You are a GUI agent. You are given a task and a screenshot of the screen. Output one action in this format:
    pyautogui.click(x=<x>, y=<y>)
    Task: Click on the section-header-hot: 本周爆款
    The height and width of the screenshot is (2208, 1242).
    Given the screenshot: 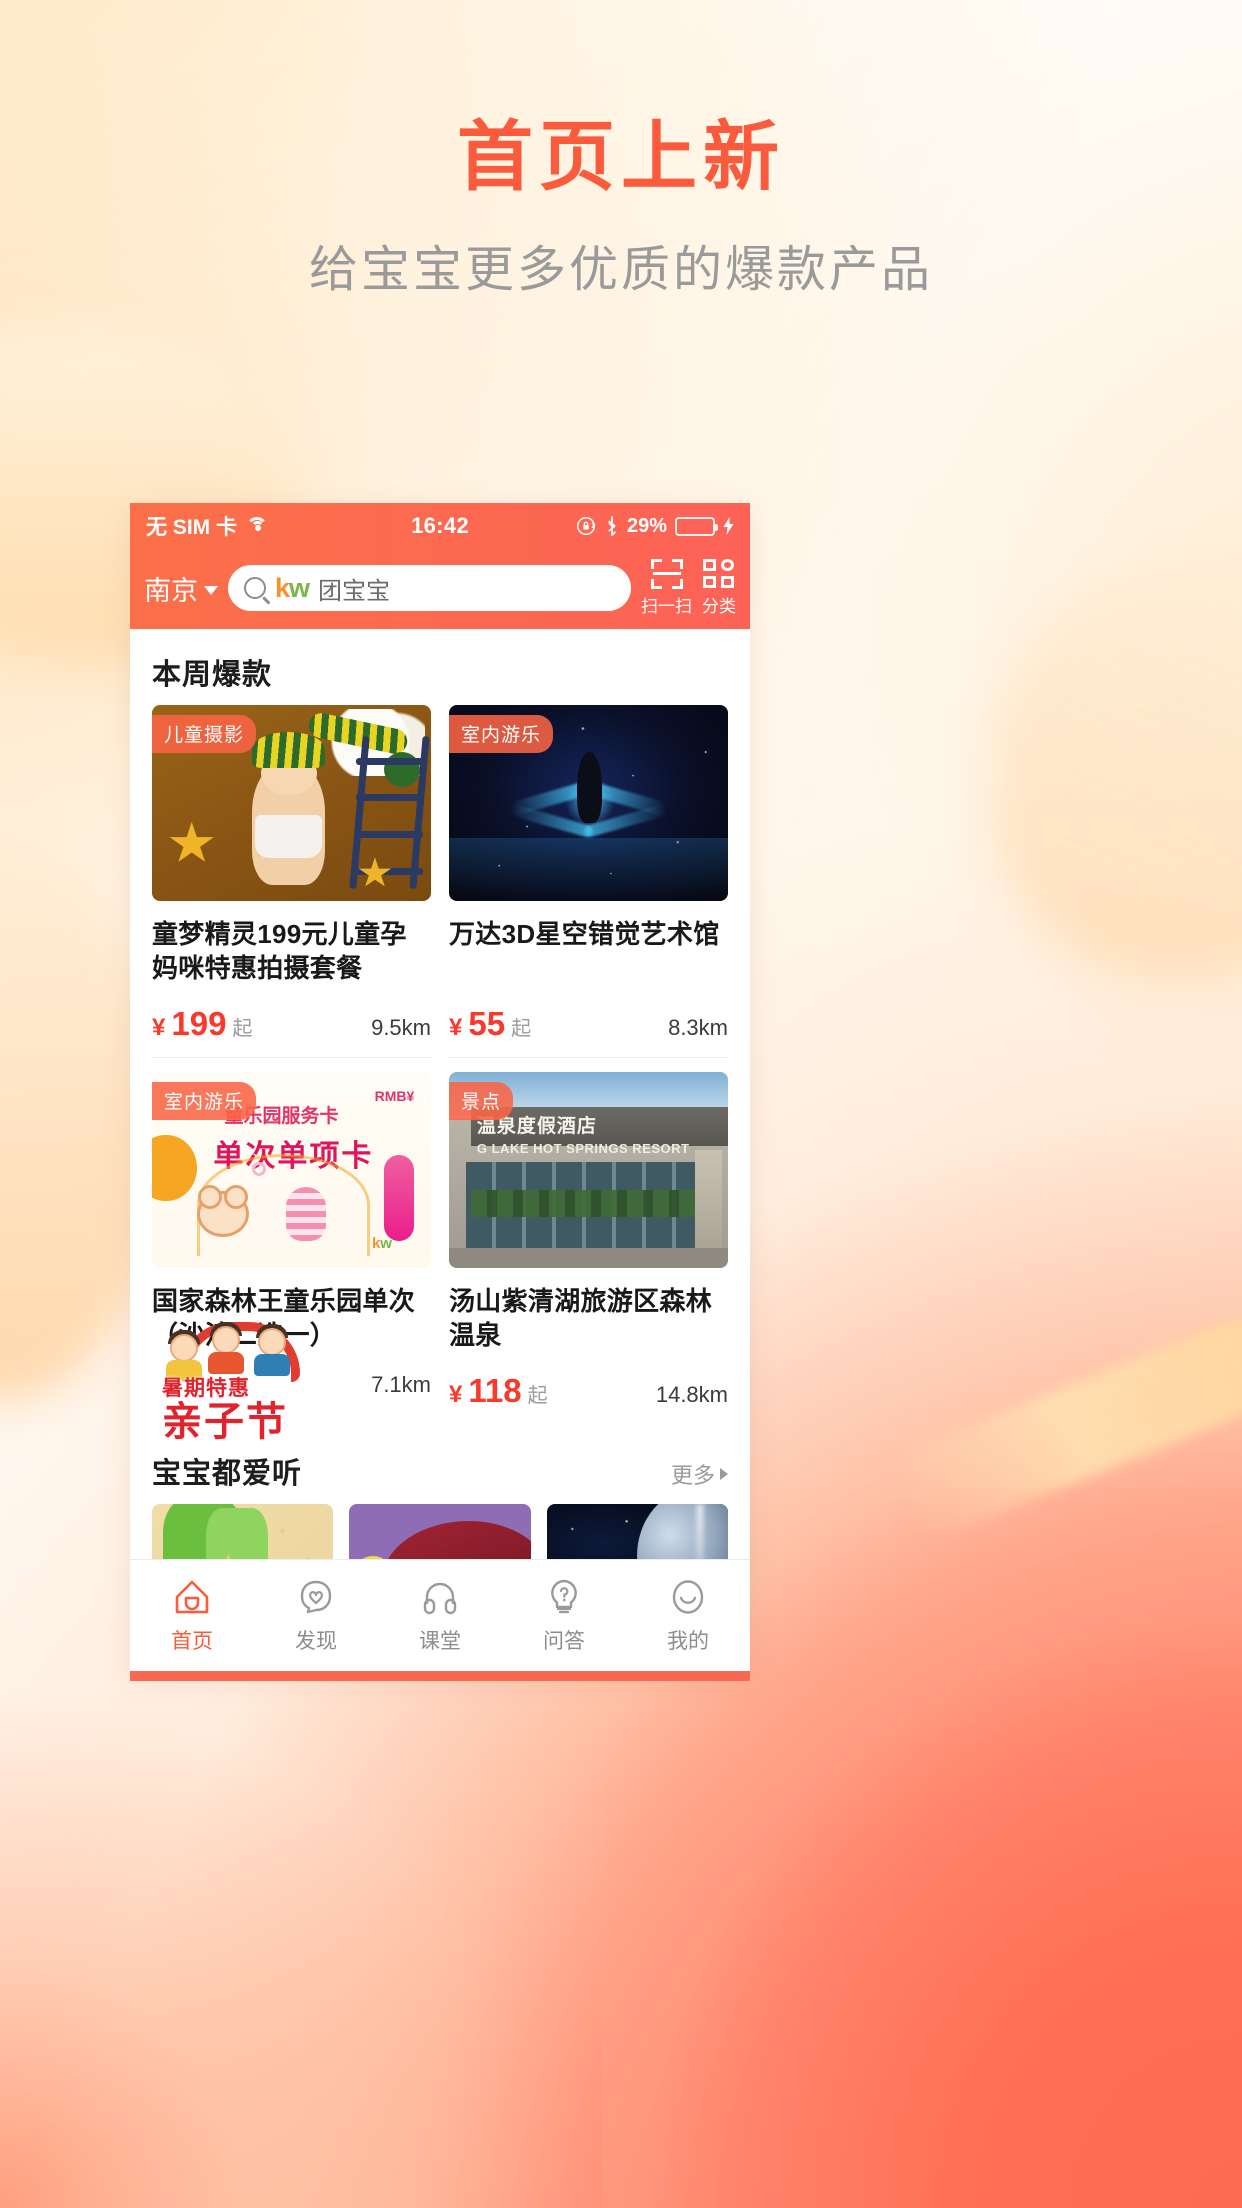 What is the action you would take?
    pyautogui.click(x=440, y=667)
    